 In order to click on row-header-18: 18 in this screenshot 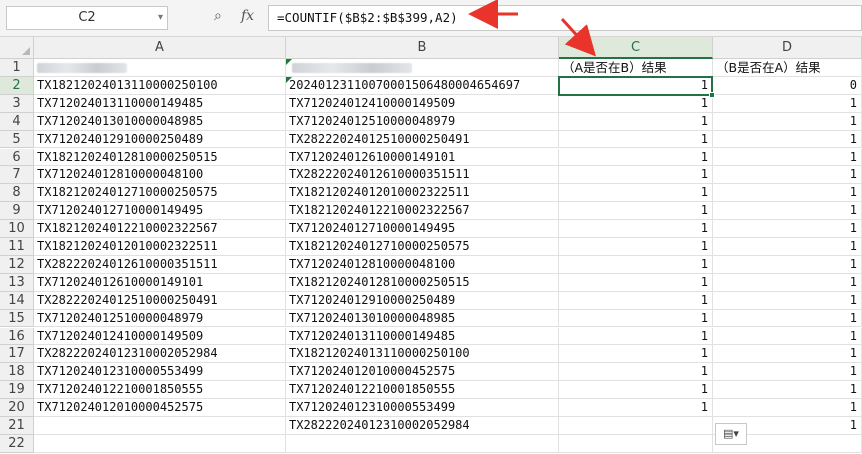, I will do `click(17, 372)`.